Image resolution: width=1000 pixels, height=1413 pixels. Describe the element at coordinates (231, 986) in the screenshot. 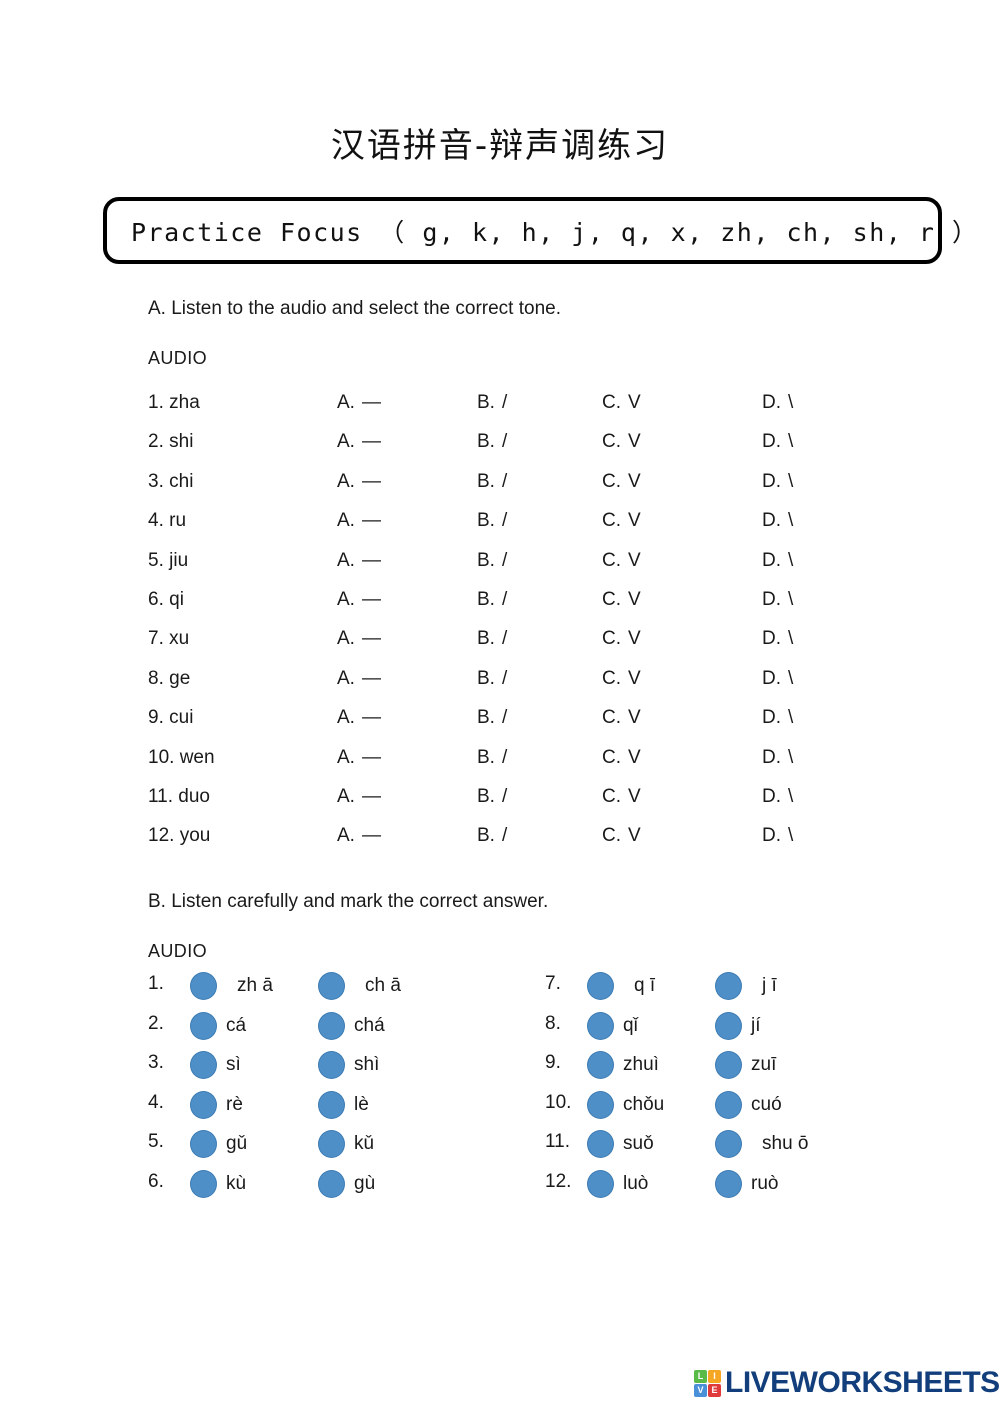

I see `section-b-choice: zh ā` at that location.